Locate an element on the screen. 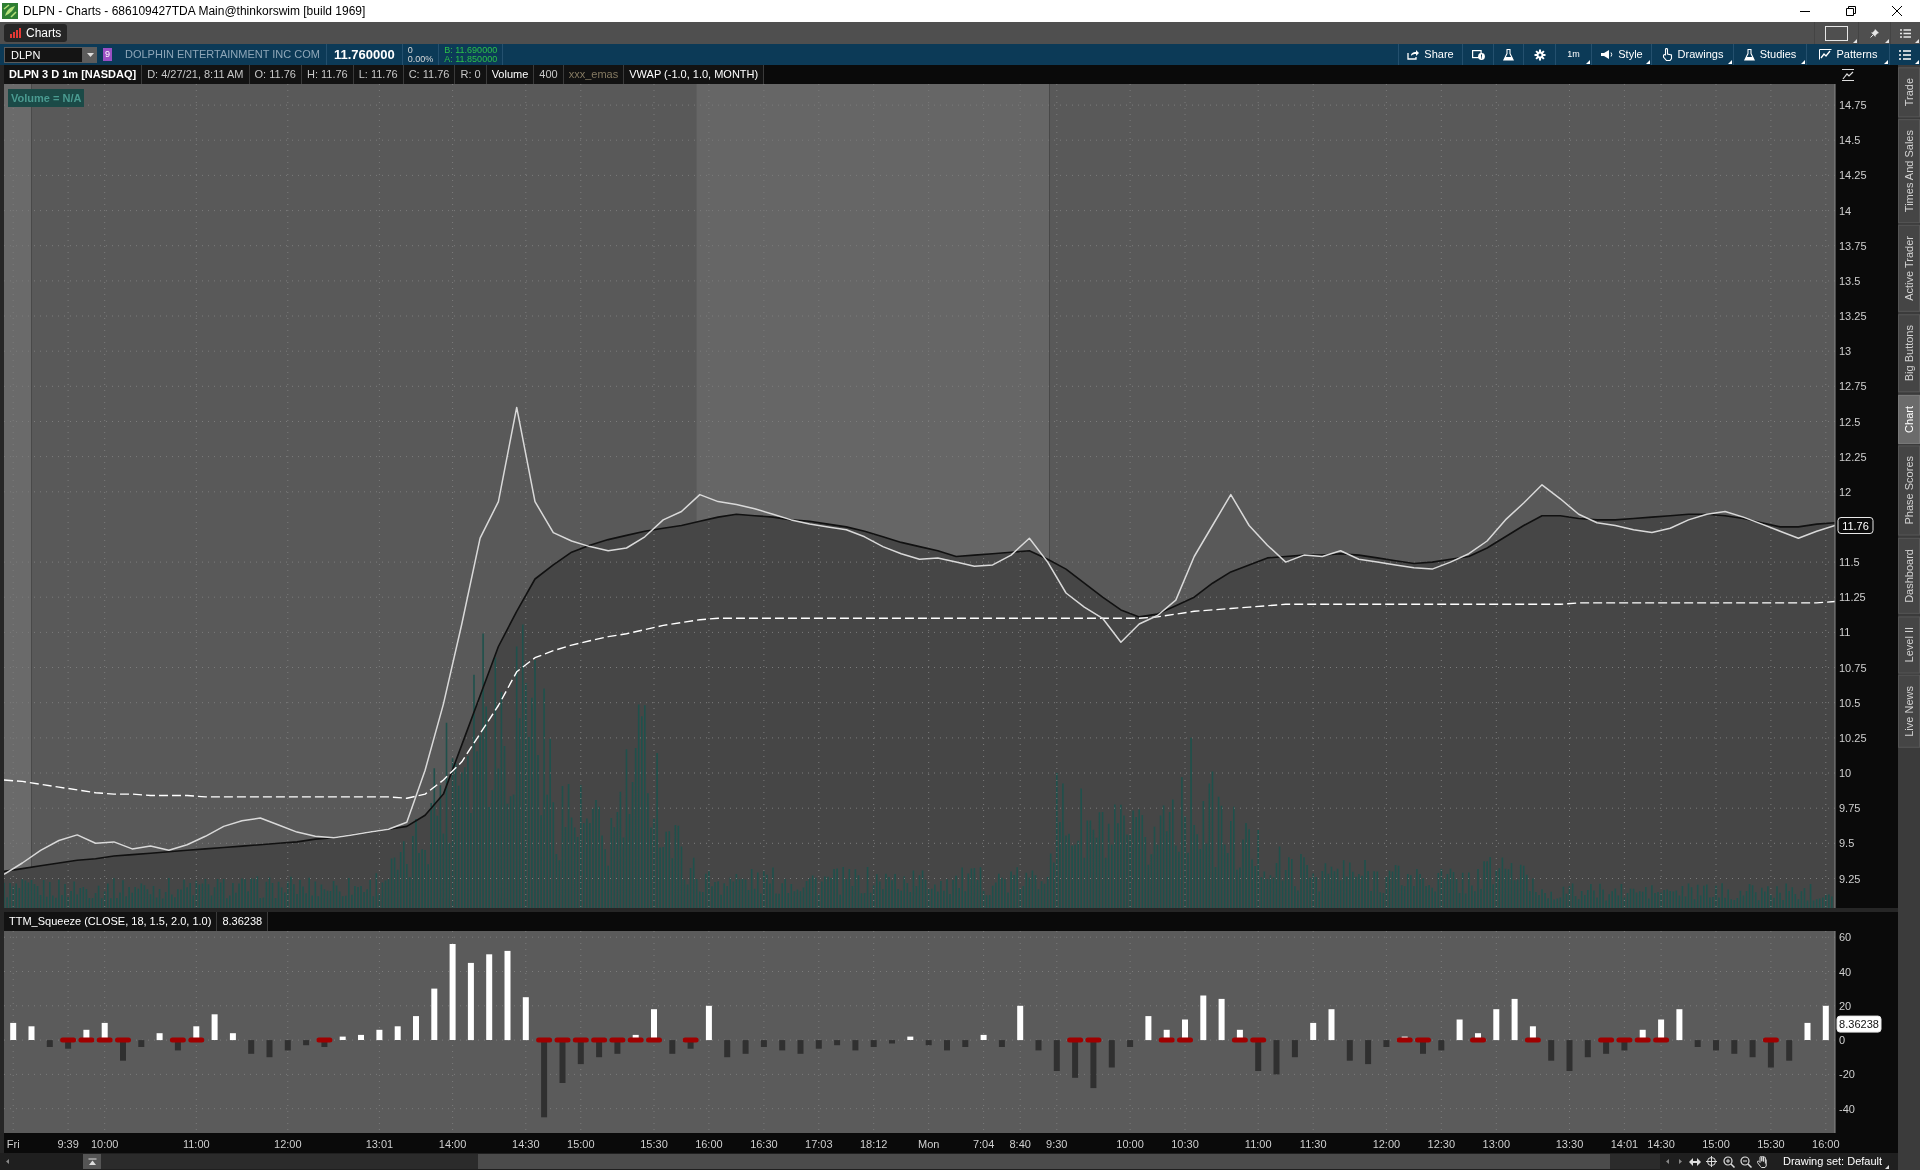 Image resolution: width=1920 pixels, height=1170 pixels. price-axis-label: 13.5 is located at coordinates (1850, 280).